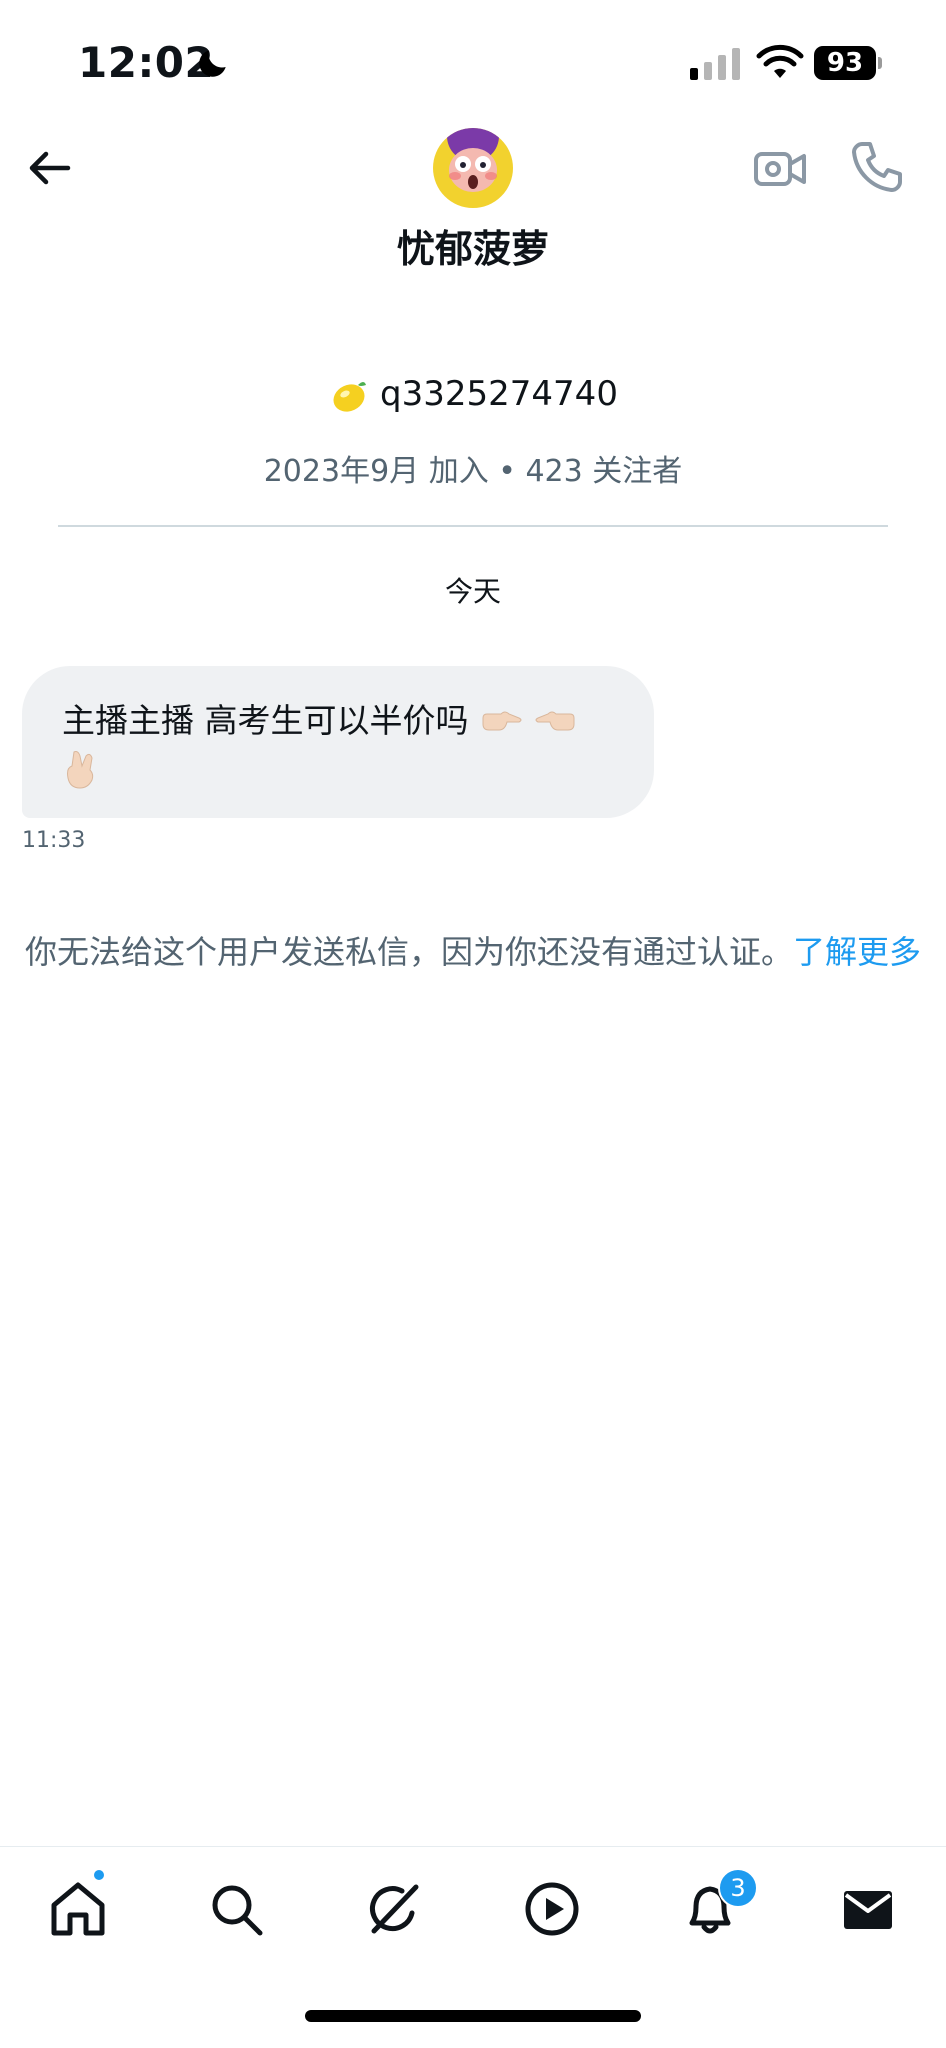 The height and width of the screenshot is (2048, 946). Describe the element at coordinates (715, 64) in the screenshot. I see `cellular-signal-icon` at that location.